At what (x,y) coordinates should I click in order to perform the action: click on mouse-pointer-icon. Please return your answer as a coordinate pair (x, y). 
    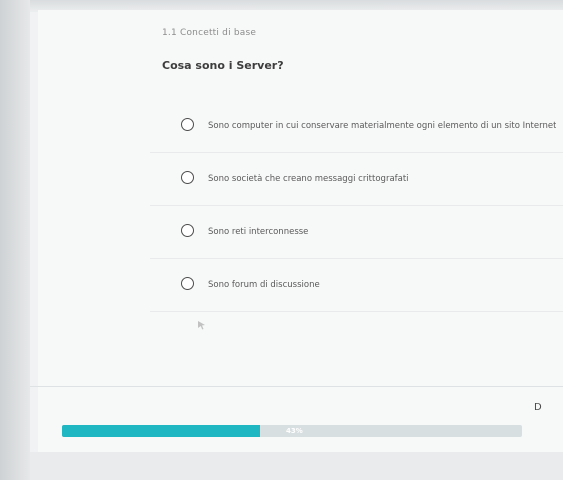
    Looking at the image, I should click on (202, 325).